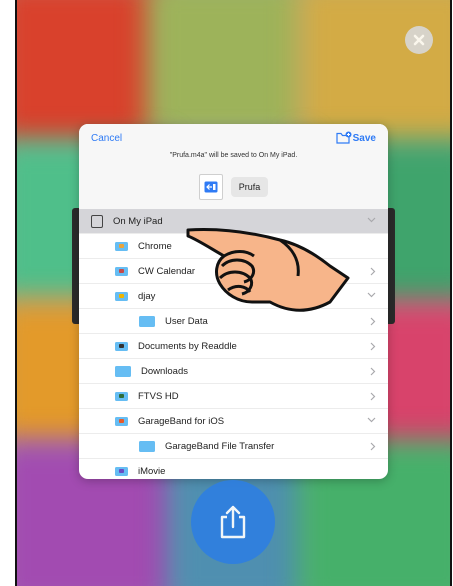 This screenshot has width=453, height=586. What do you see at coordinates (268, 270) in the screenshot?
I see `pointing-hand-icon` at bounding box center [268, 270].